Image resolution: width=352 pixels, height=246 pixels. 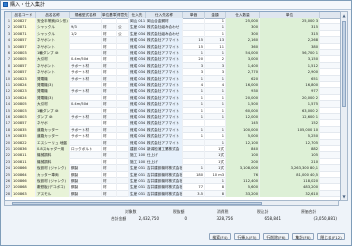 I want to click on search-button: 検索(F4), so click(x=220, y=236).